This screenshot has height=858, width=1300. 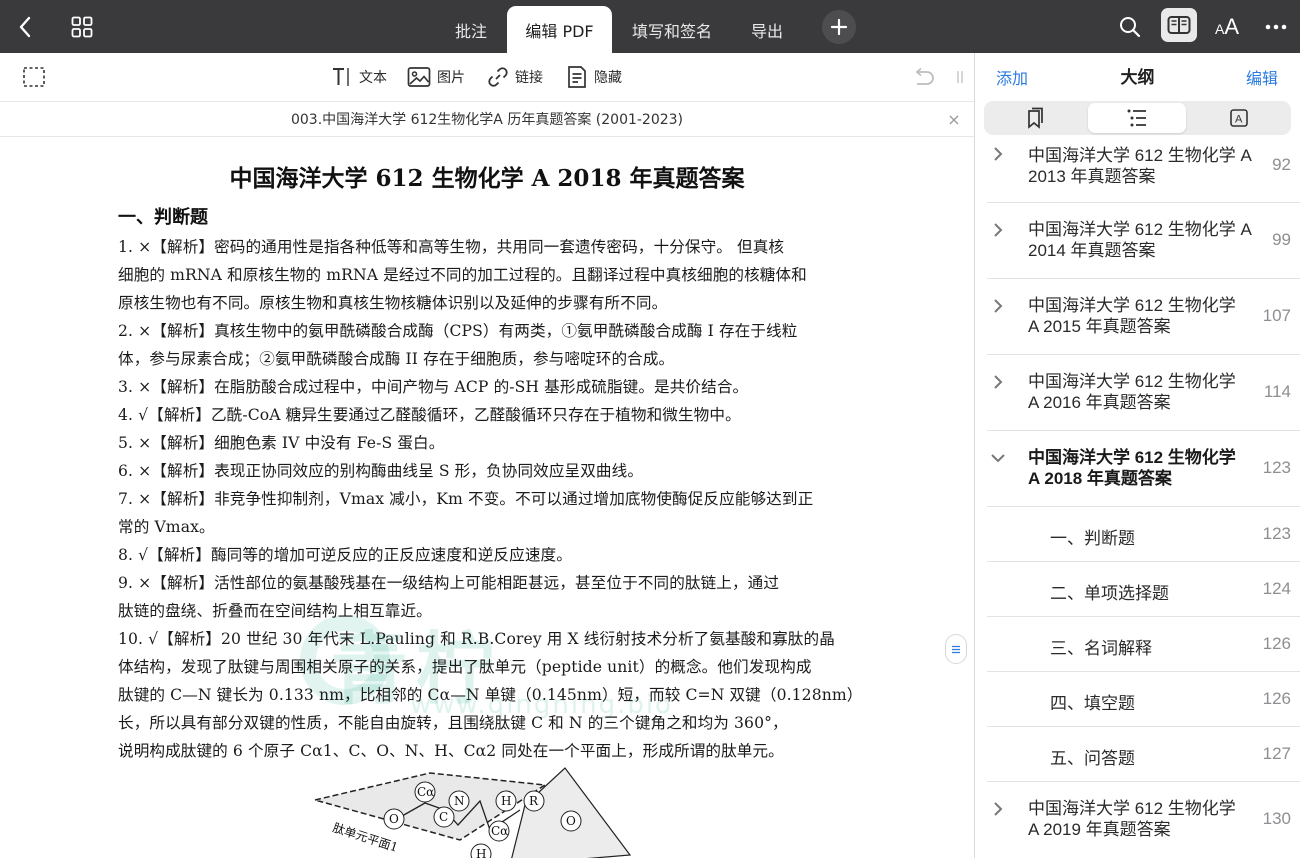 What do you see at coordinates (487, 178) in the screenshot?
I see `page-title: 中国海洋大学 612 生物化学 A 2018 年真题答案` at bounding box center [487, 178].